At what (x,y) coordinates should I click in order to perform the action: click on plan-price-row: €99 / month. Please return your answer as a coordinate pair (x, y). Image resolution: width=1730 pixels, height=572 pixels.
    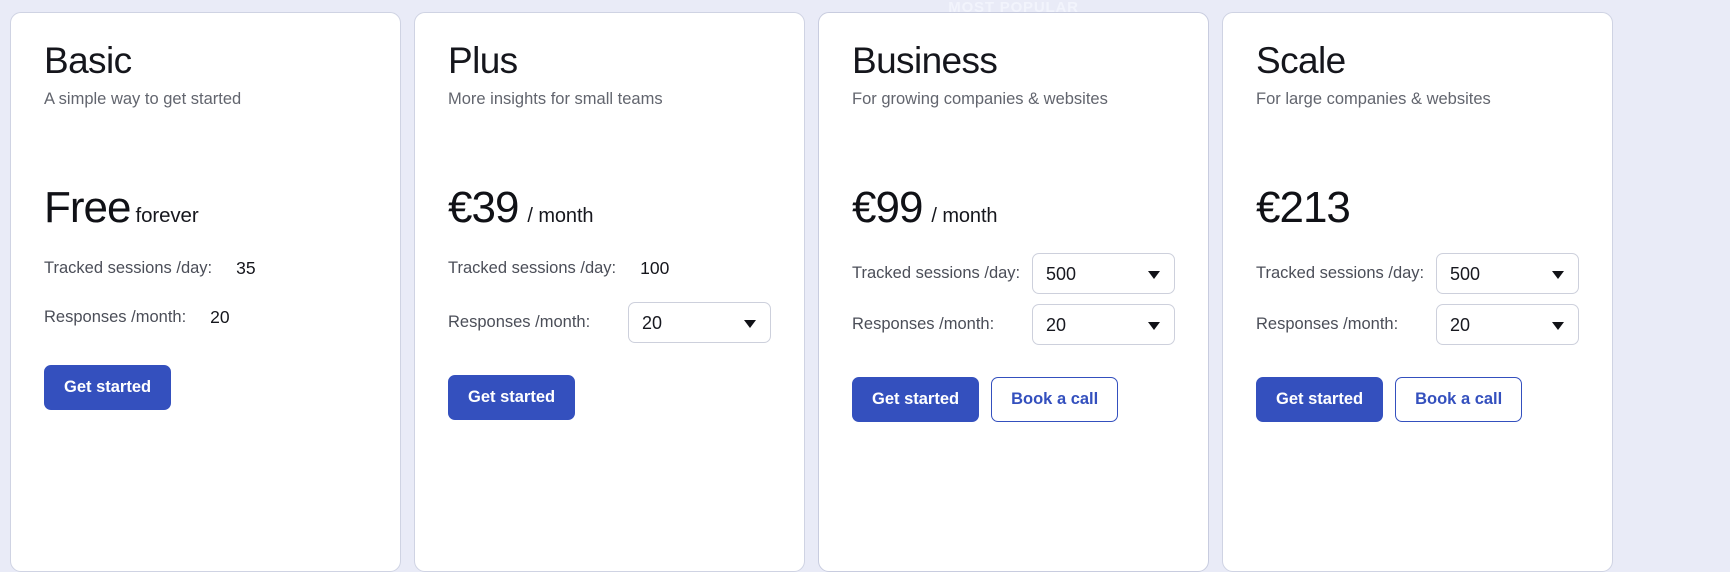
    Looking at the image, I should click on (1013, 207).